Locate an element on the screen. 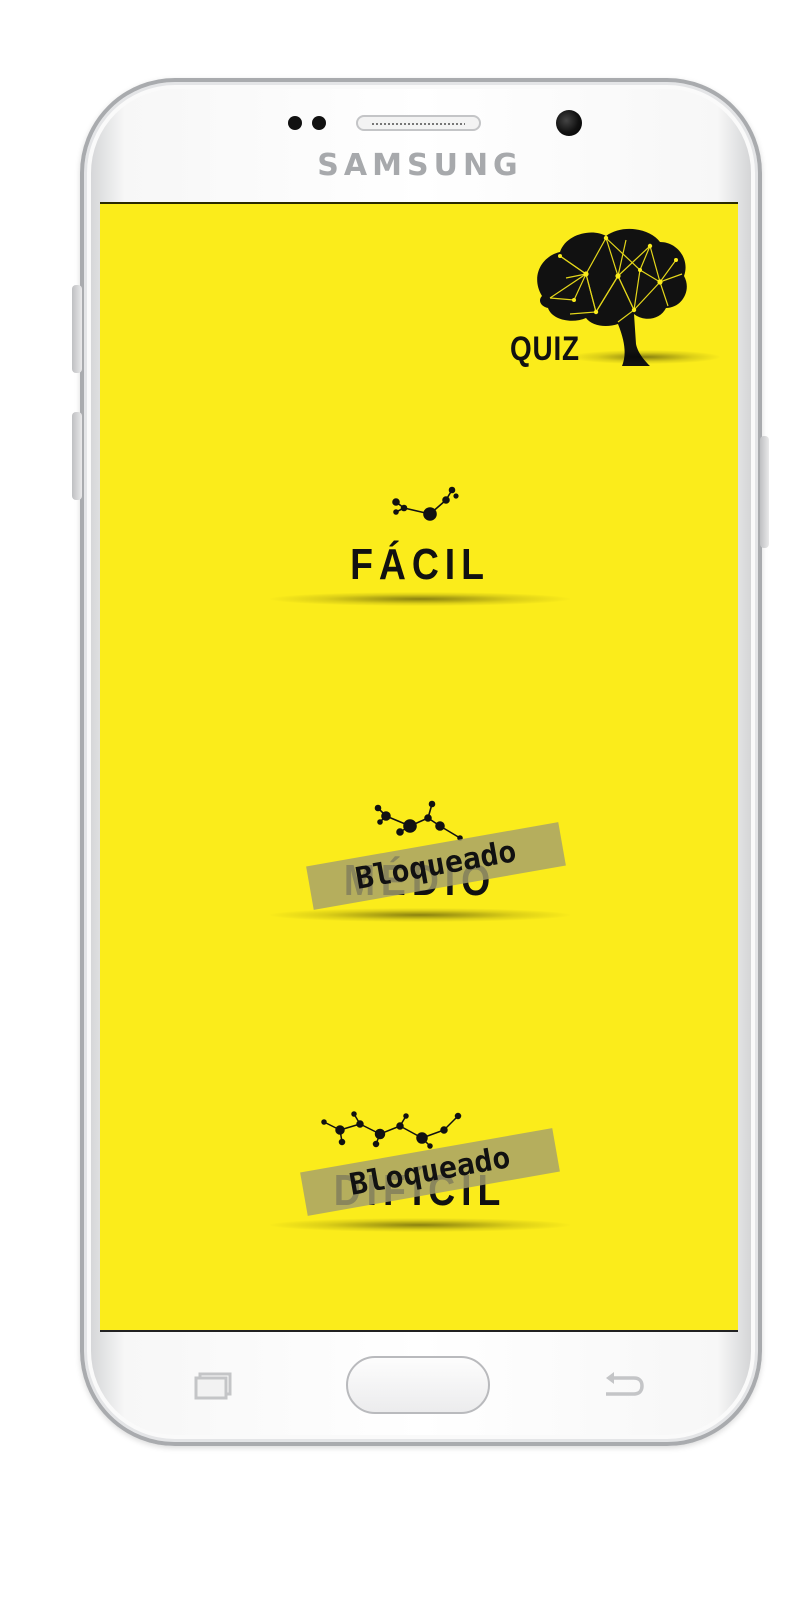 The width and height of the screenshot is (800, 1600). volume-up-button is located at coordinates (77, 329).